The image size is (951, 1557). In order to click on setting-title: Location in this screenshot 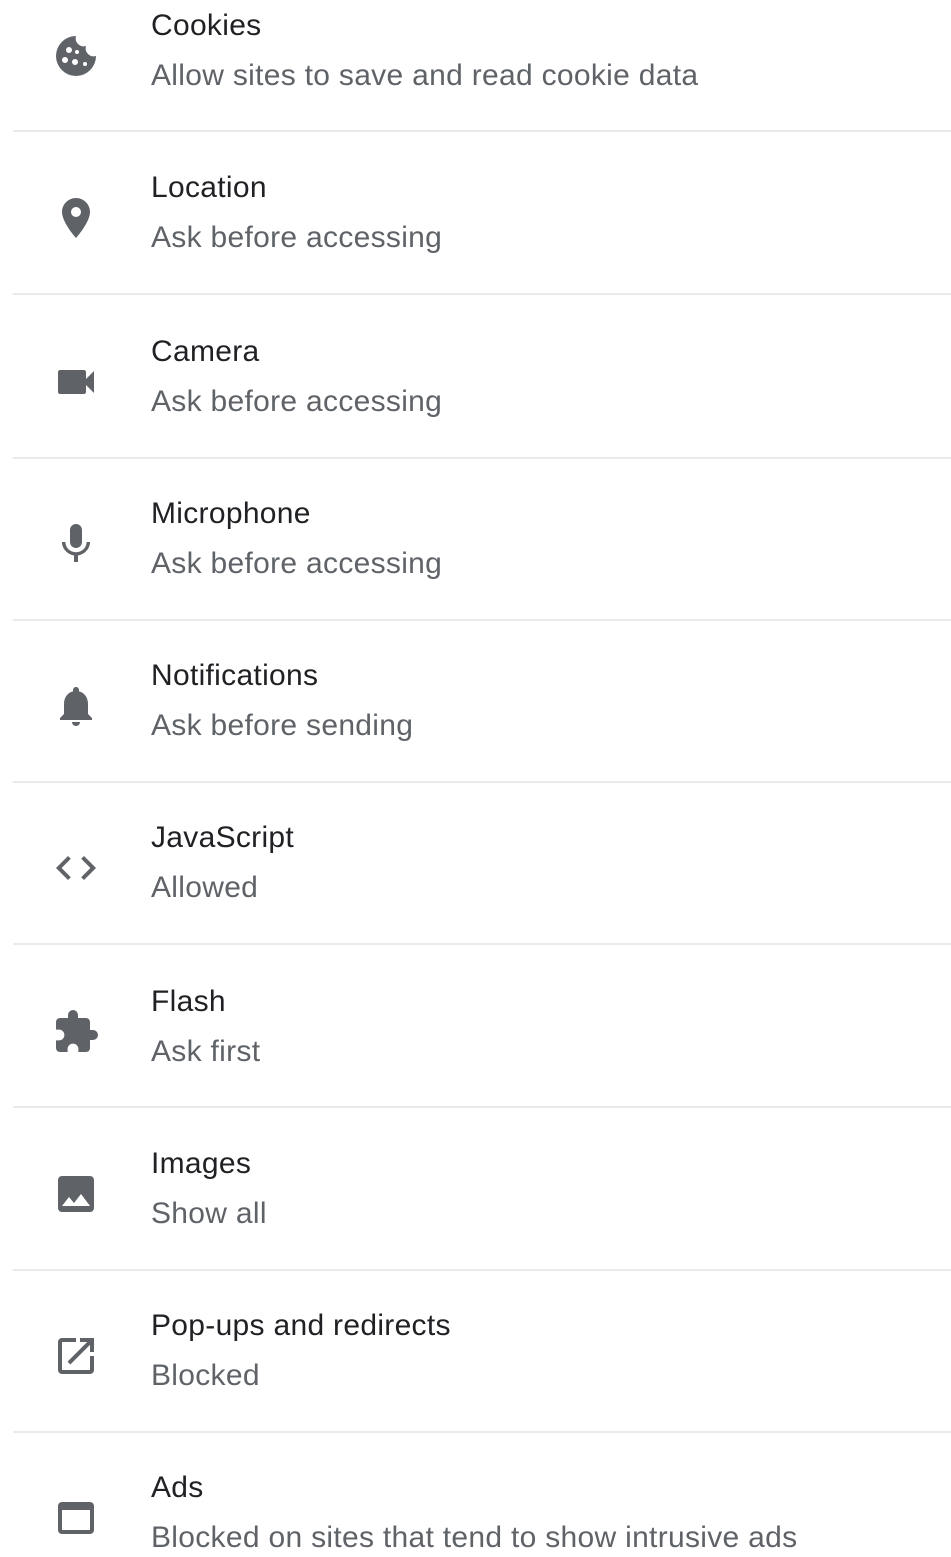, I will do `click(209, 187)`.